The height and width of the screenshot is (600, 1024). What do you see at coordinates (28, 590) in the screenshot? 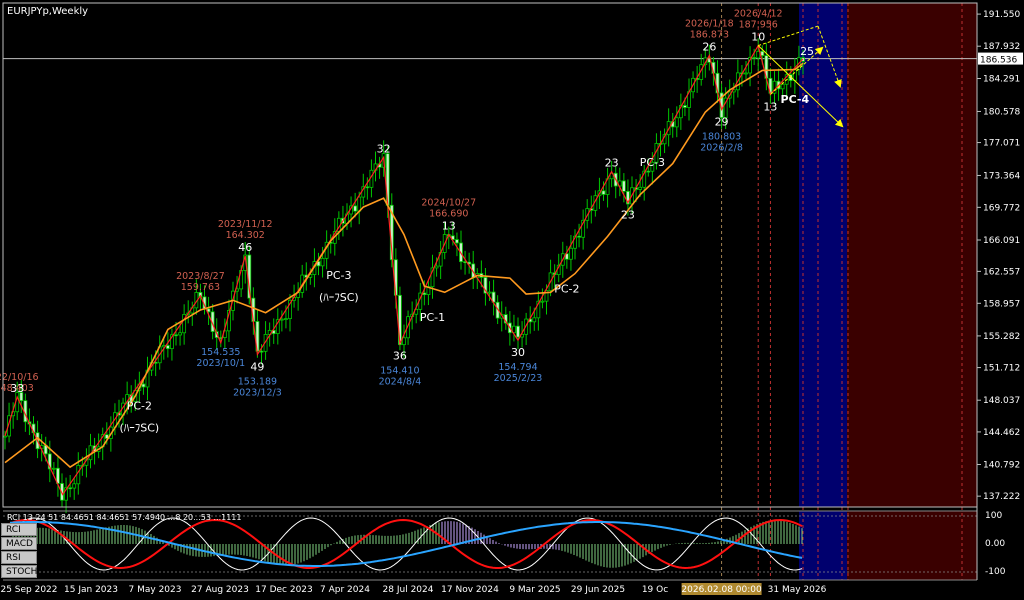
I see `time-label-0: 25 Sep 2022` at bounding box center [28, 590].